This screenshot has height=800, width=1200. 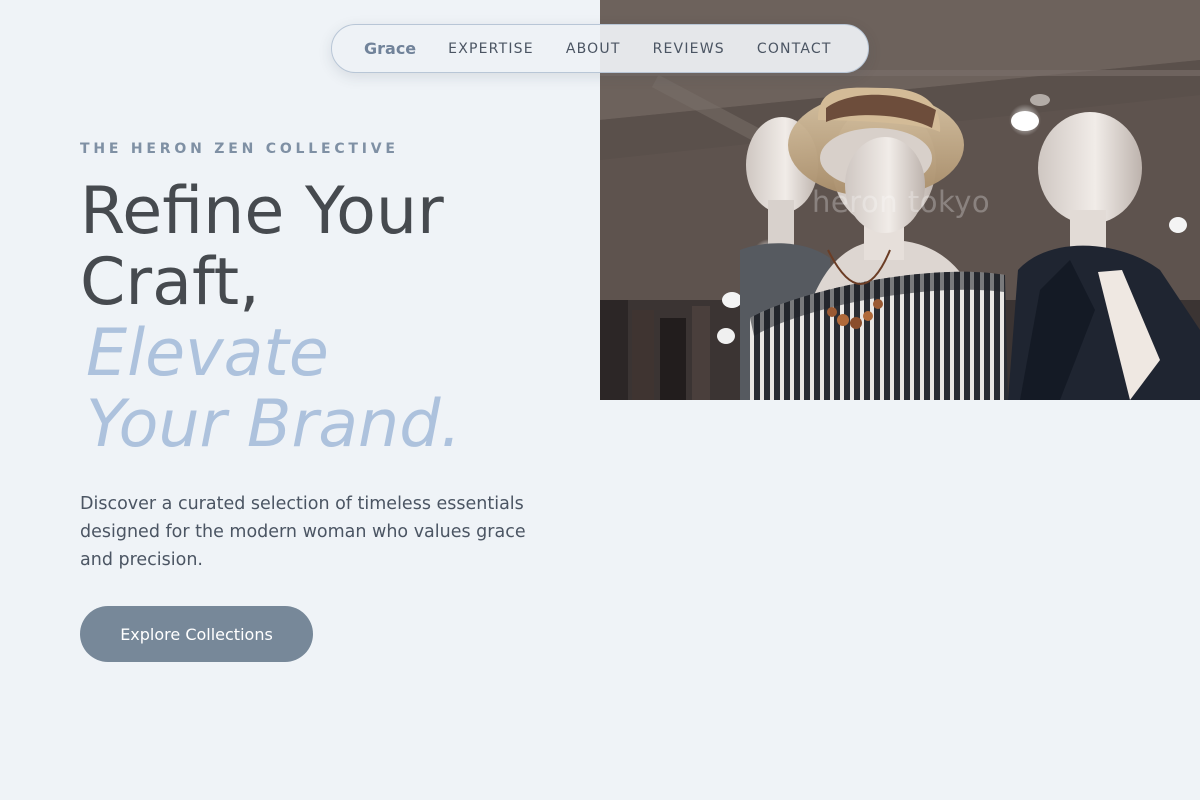 I want to click on image-watermark: heron tokyo, so click(x=901, y=202).